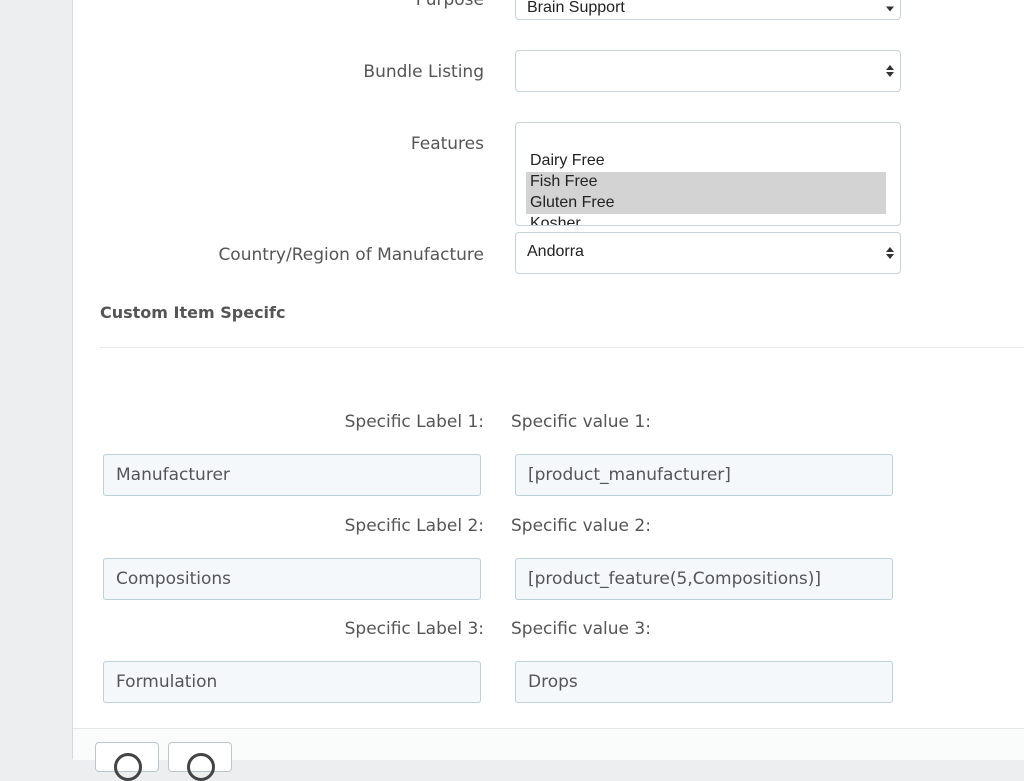 The image size is (1024, 781). What do you see at coordinates (704, 475) in the screenshot?
I see `specific-value-input: [product_manufacturer]` at bounding box center [704, 475].